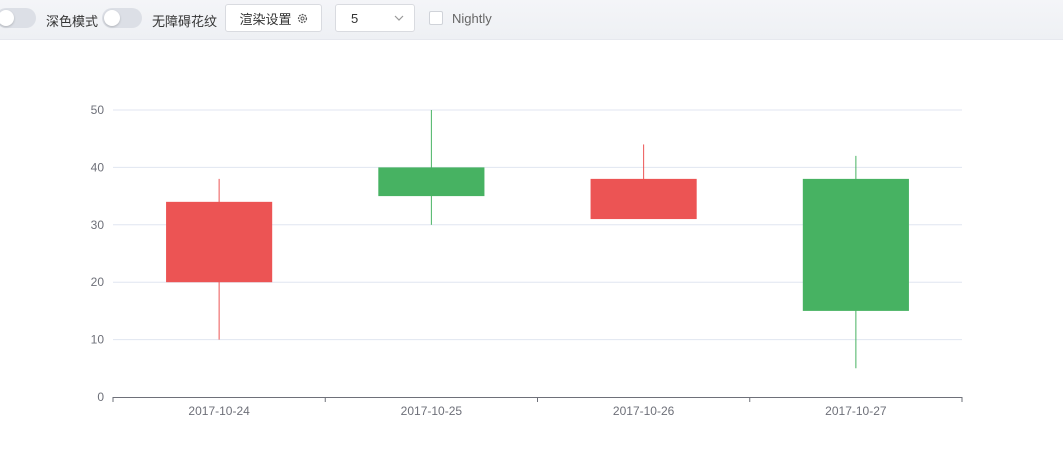  I want to click on y-tick-label: 0, so click(100, 397).